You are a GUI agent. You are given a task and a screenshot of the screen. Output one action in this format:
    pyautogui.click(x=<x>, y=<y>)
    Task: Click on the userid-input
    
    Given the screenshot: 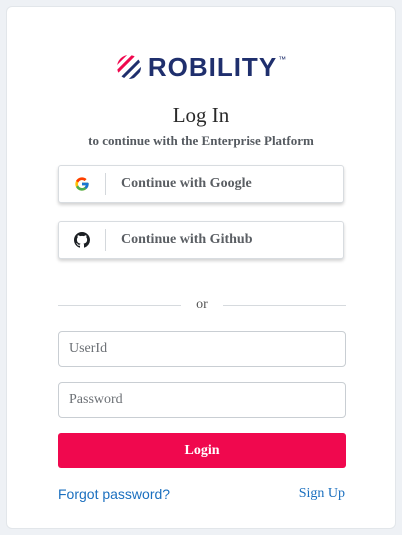 What is the action you would take?
    pyautogui.click(x=202, y=349)
    